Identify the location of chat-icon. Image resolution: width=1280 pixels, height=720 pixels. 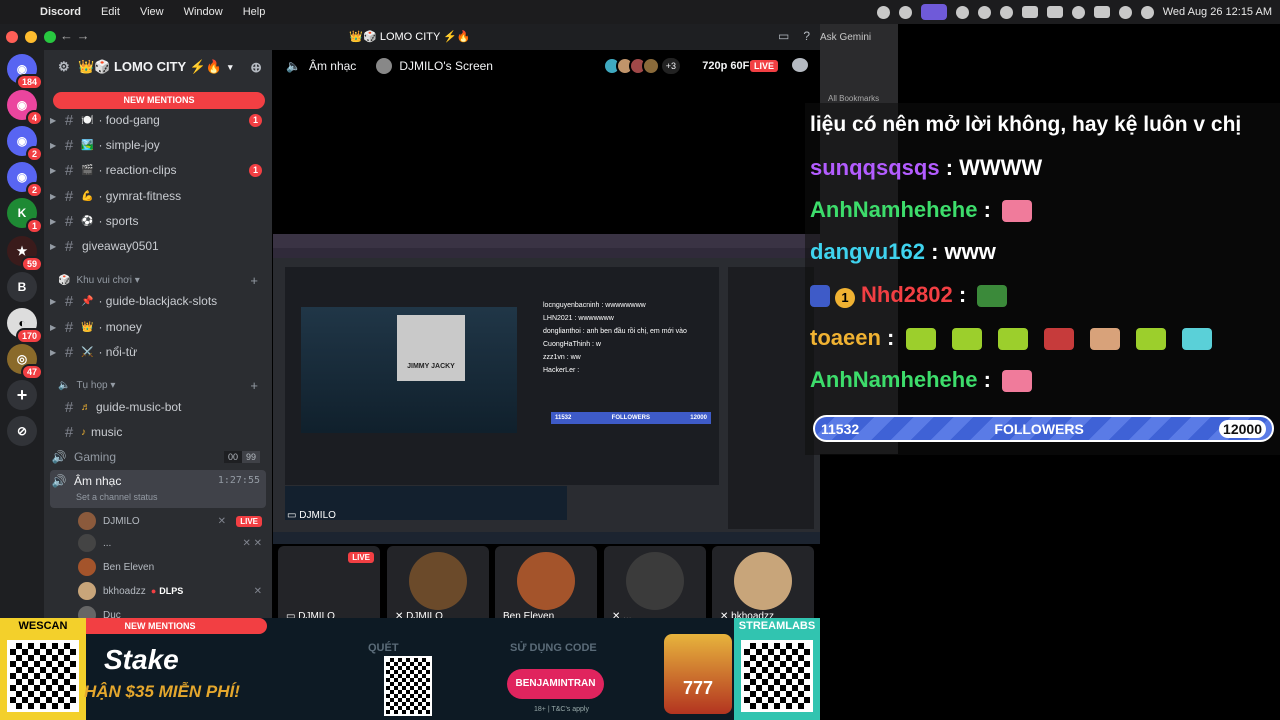
(800, 65).